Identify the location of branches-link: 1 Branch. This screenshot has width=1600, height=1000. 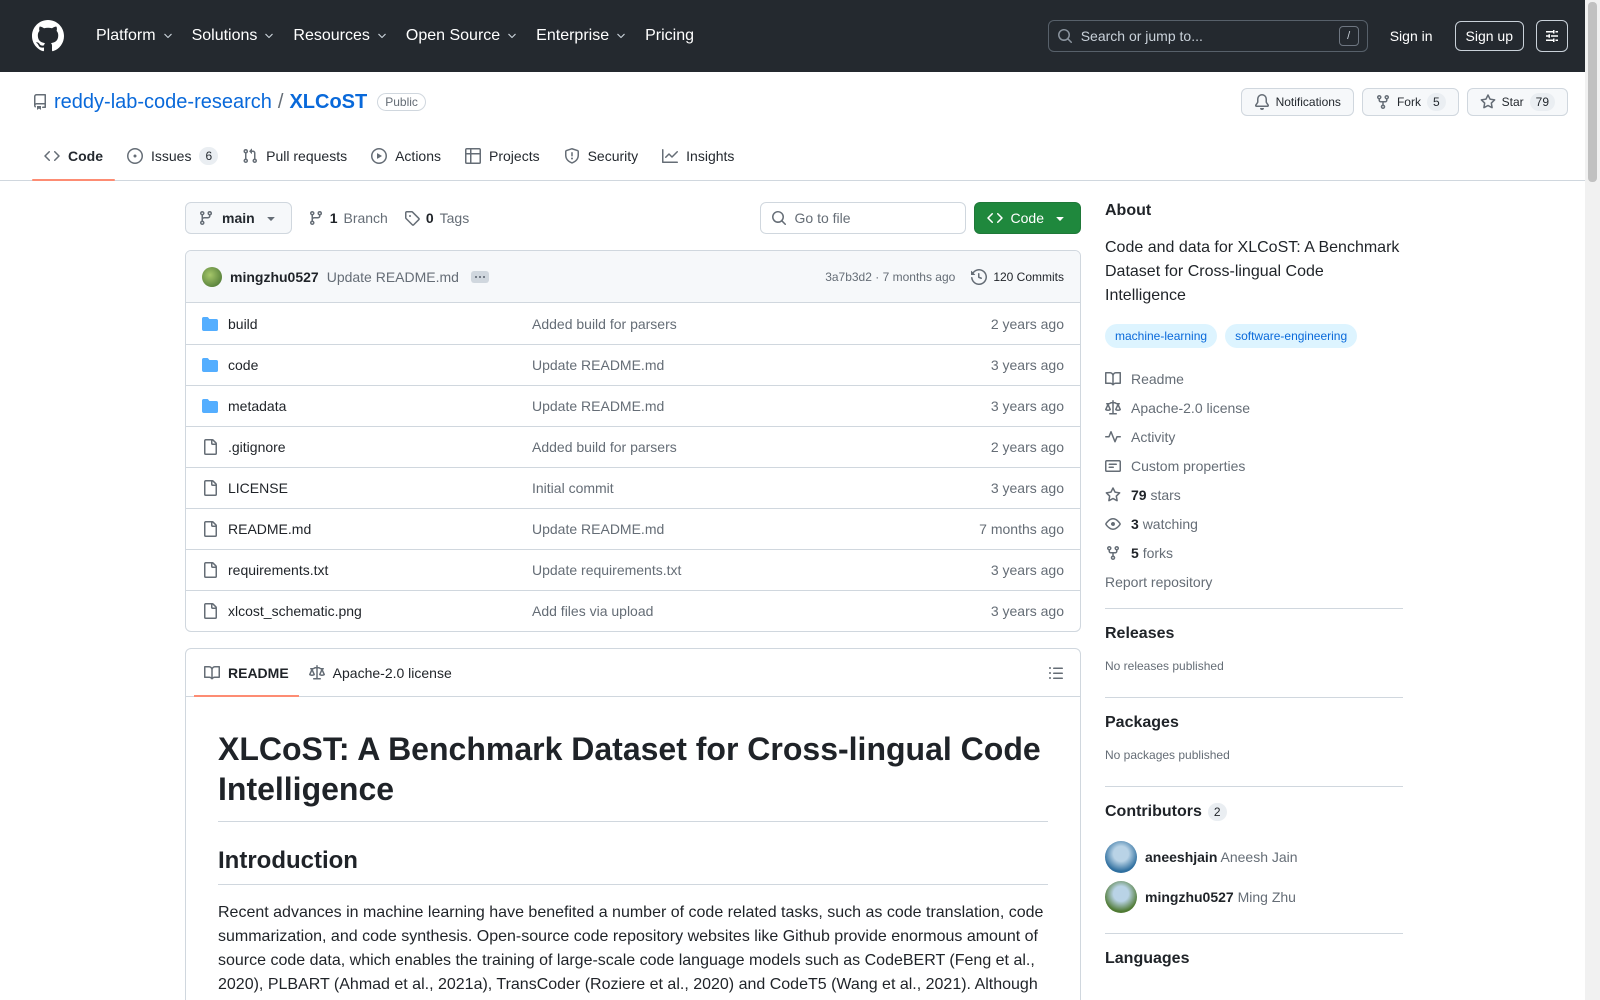
(348, 218).